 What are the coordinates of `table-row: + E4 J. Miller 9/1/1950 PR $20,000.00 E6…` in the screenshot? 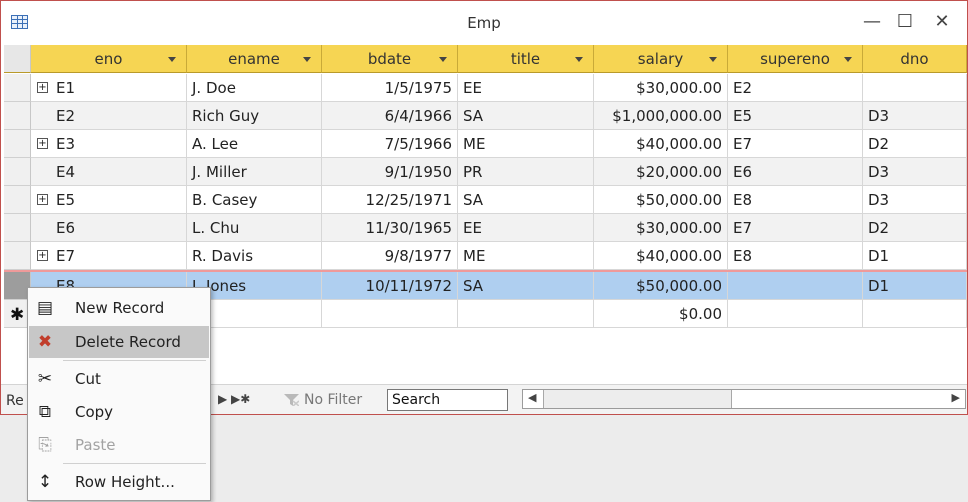 It's located at (485, 172).